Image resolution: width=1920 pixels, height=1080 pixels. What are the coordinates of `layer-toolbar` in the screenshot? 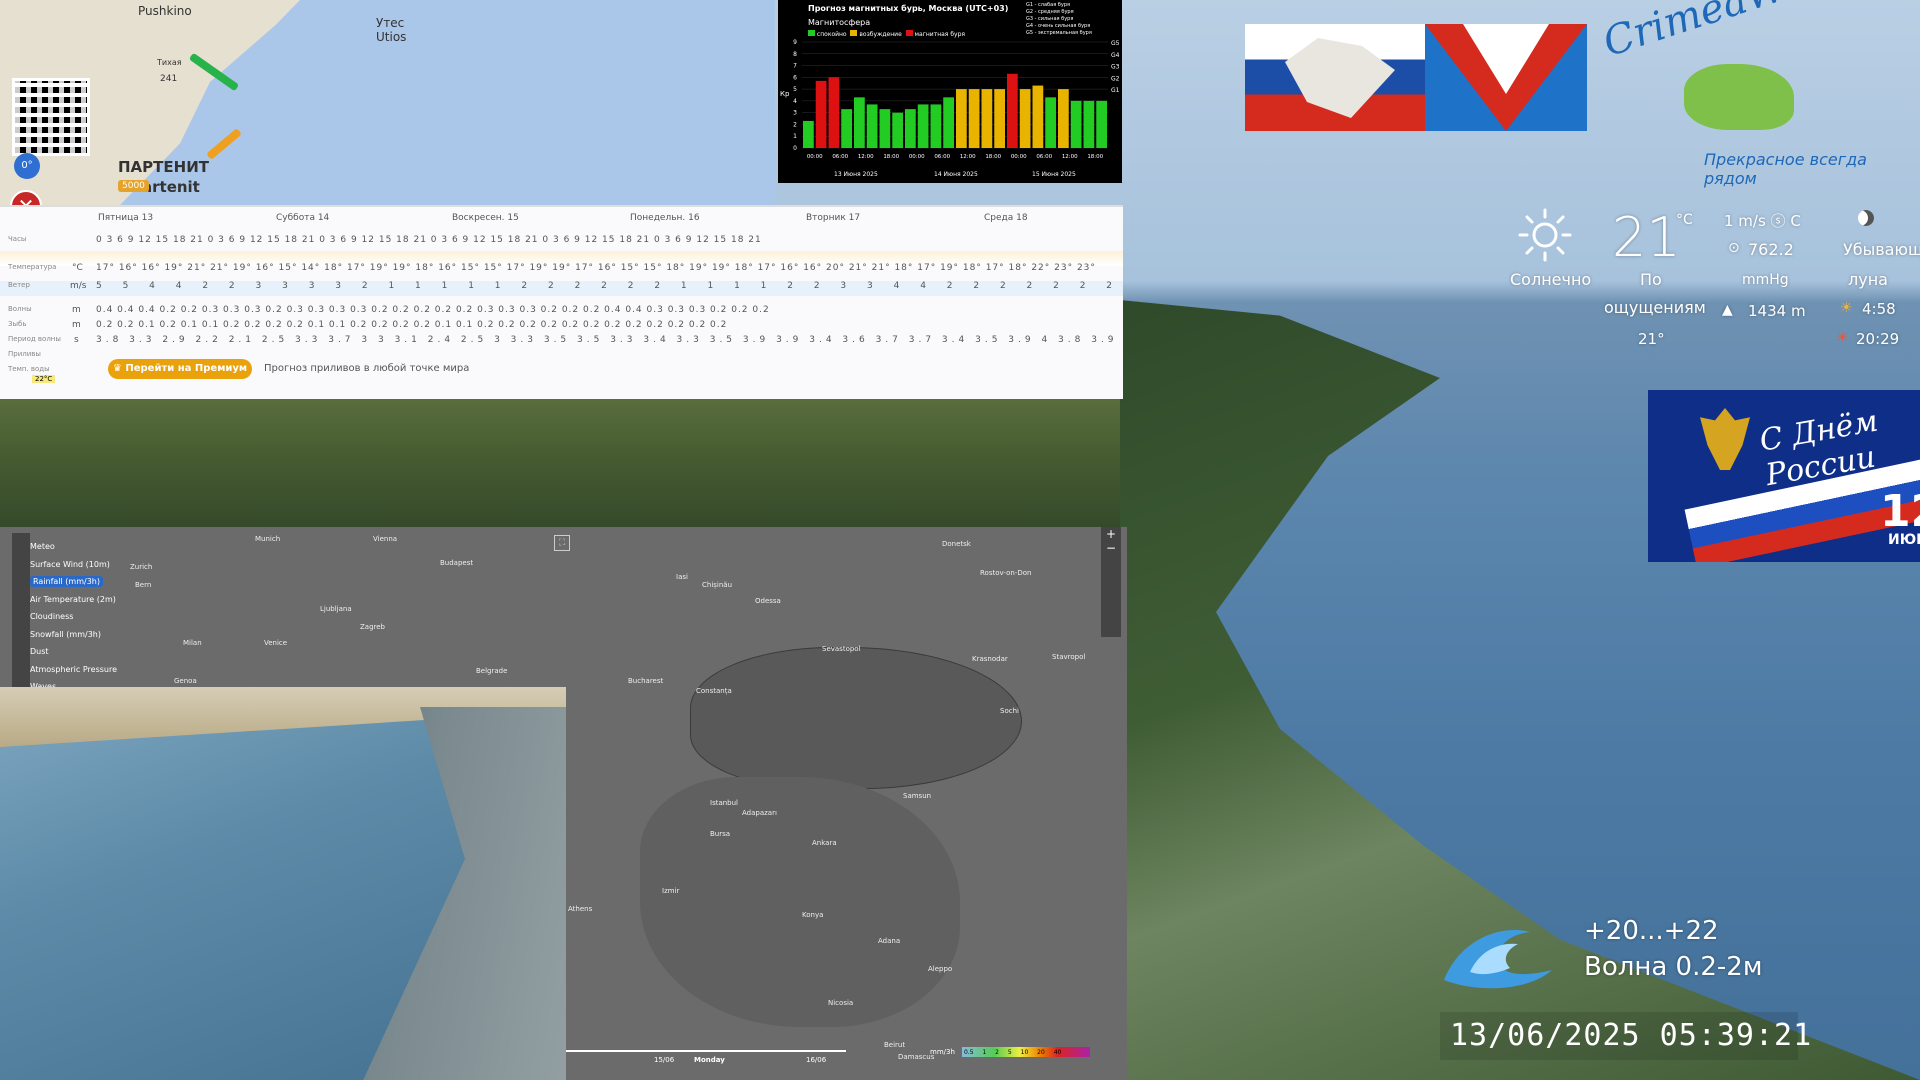 It's located at (21, 613).